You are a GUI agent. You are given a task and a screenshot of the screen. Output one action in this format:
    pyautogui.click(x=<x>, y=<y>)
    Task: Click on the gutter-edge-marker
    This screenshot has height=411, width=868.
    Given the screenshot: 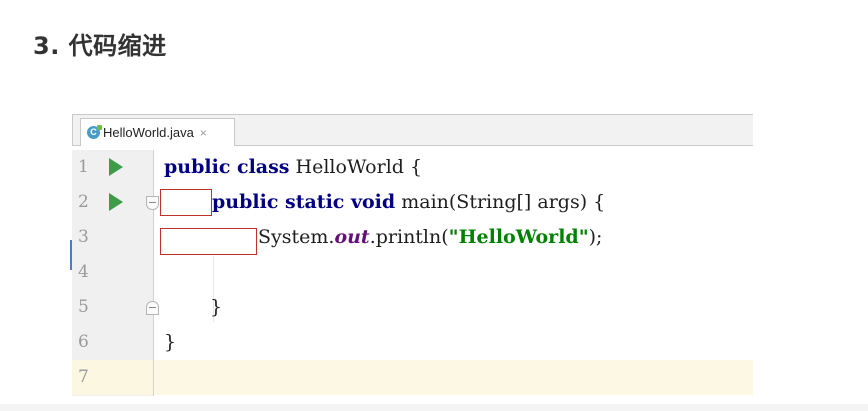 What is the action you would take?
    pyautogui.click(x=71, y=255)
    